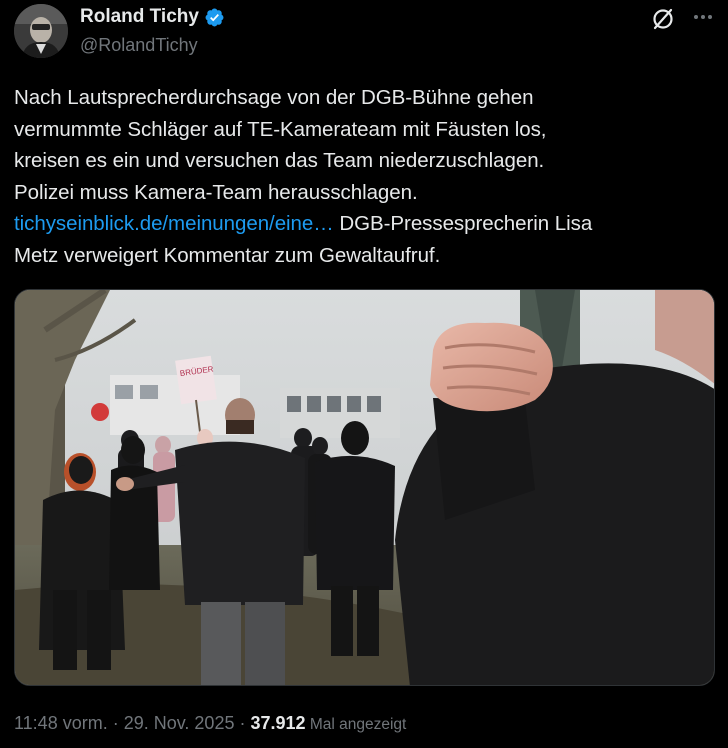 This screenshot has width=728, height=748. Describe the element at coordinates (356, 724) in the screenshot. I see `views-label: Mal angezeigt` at that location.